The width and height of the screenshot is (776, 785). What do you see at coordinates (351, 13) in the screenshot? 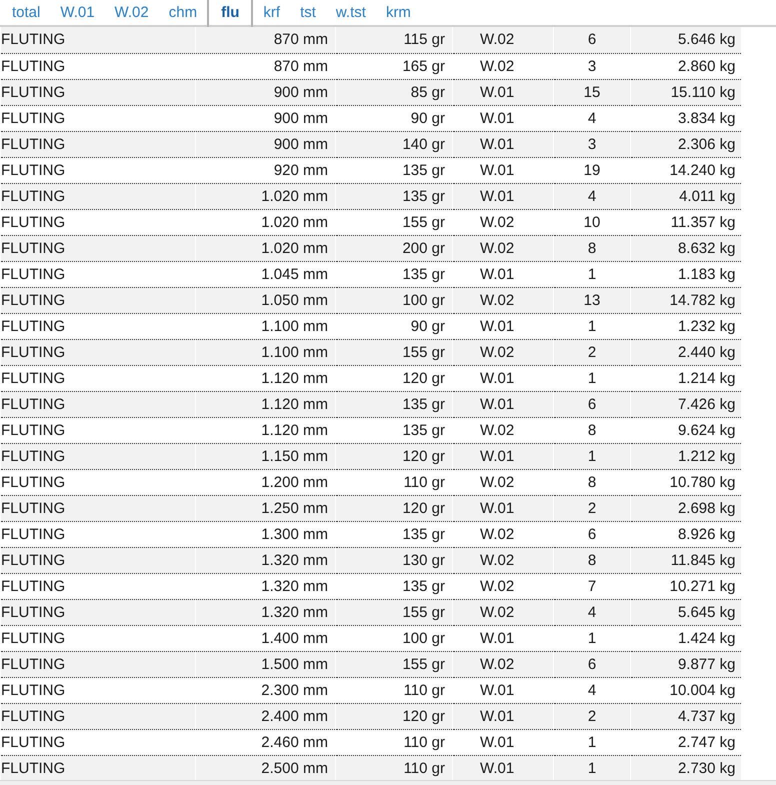
I see `tab: w.tst` at bounding box center [351, 13].